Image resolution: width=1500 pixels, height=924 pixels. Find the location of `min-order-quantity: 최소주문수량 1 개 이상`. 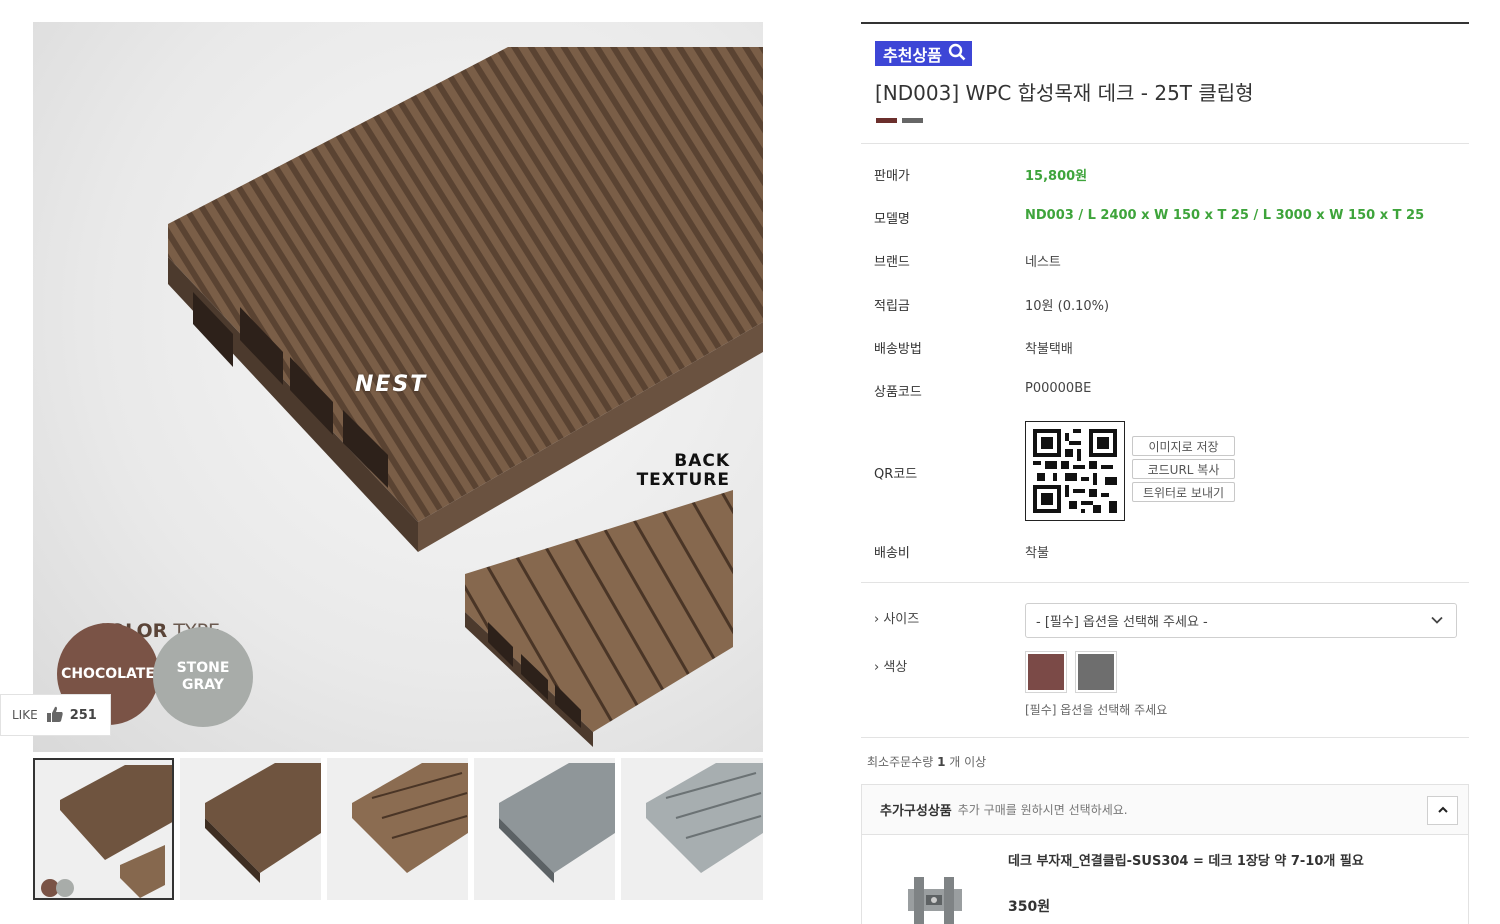

min-order-quantity: 최소주문수량 1 개 이상 is located at coordinates (926, 761).